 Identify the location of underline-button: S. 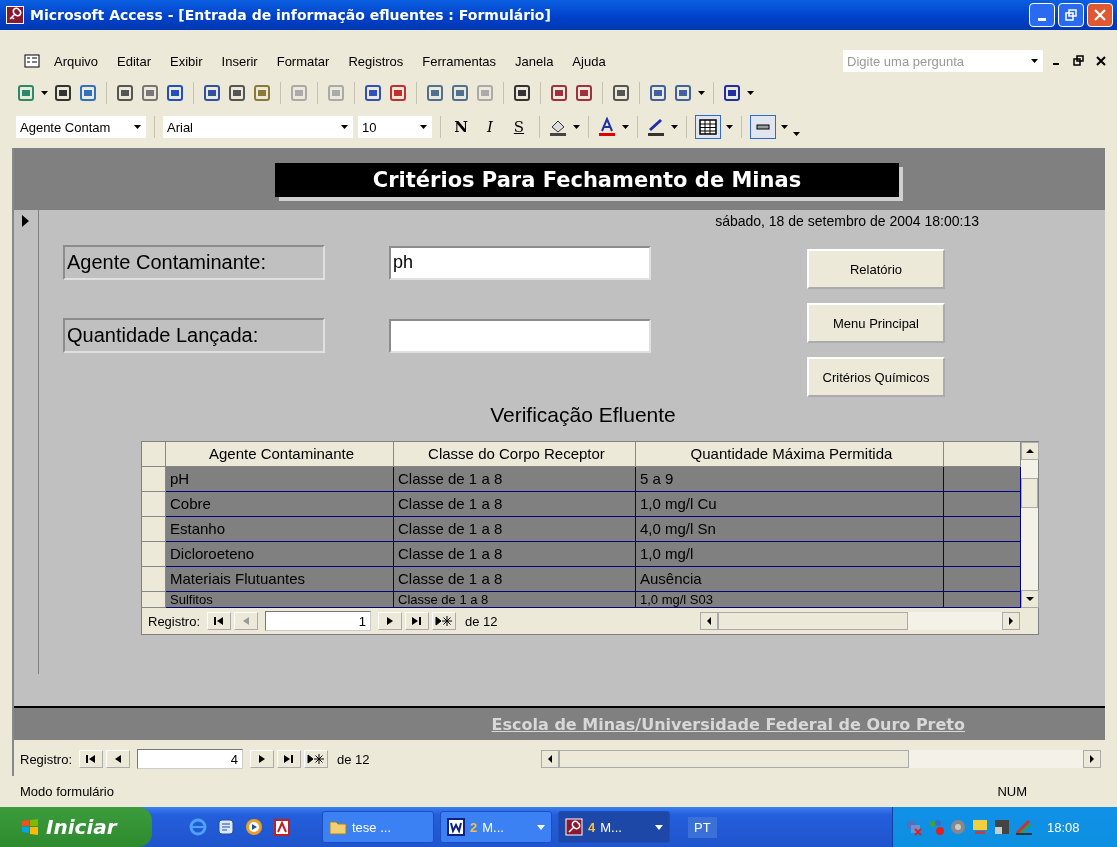
(519, 127).